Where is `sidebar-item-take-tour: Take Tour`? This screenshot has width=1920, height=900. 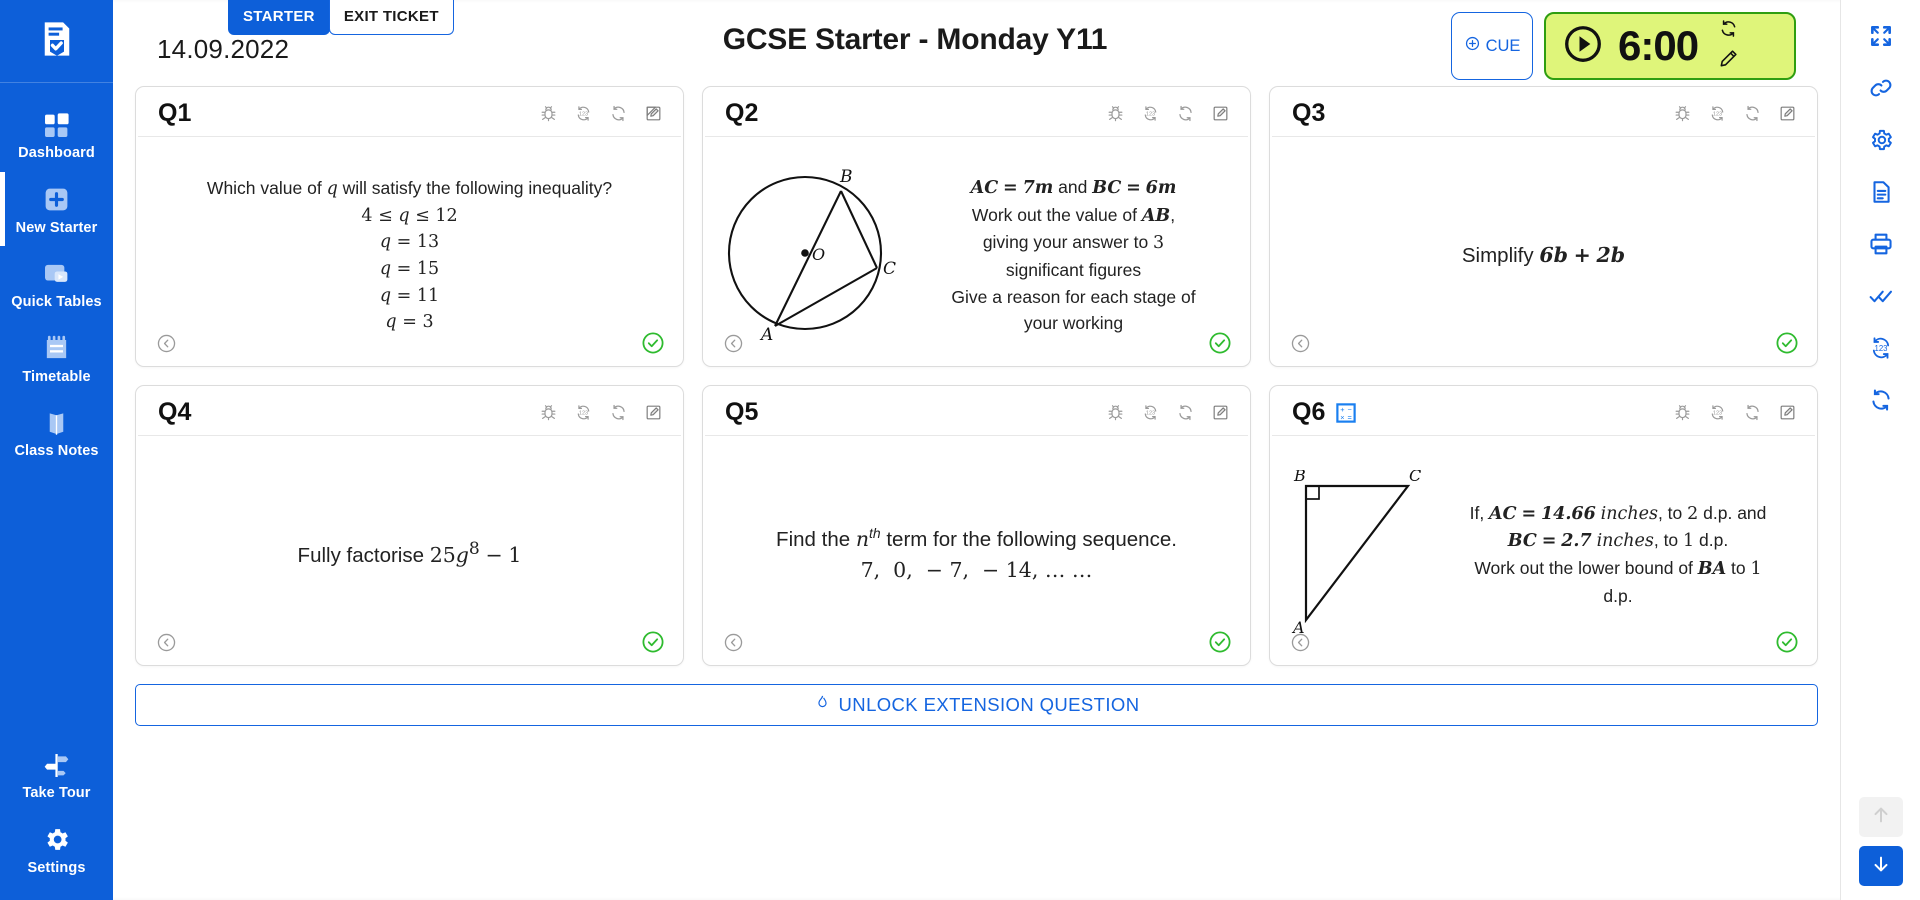 sidebar-item-take-tour: Take Tour is located at coordinates (56, 774).